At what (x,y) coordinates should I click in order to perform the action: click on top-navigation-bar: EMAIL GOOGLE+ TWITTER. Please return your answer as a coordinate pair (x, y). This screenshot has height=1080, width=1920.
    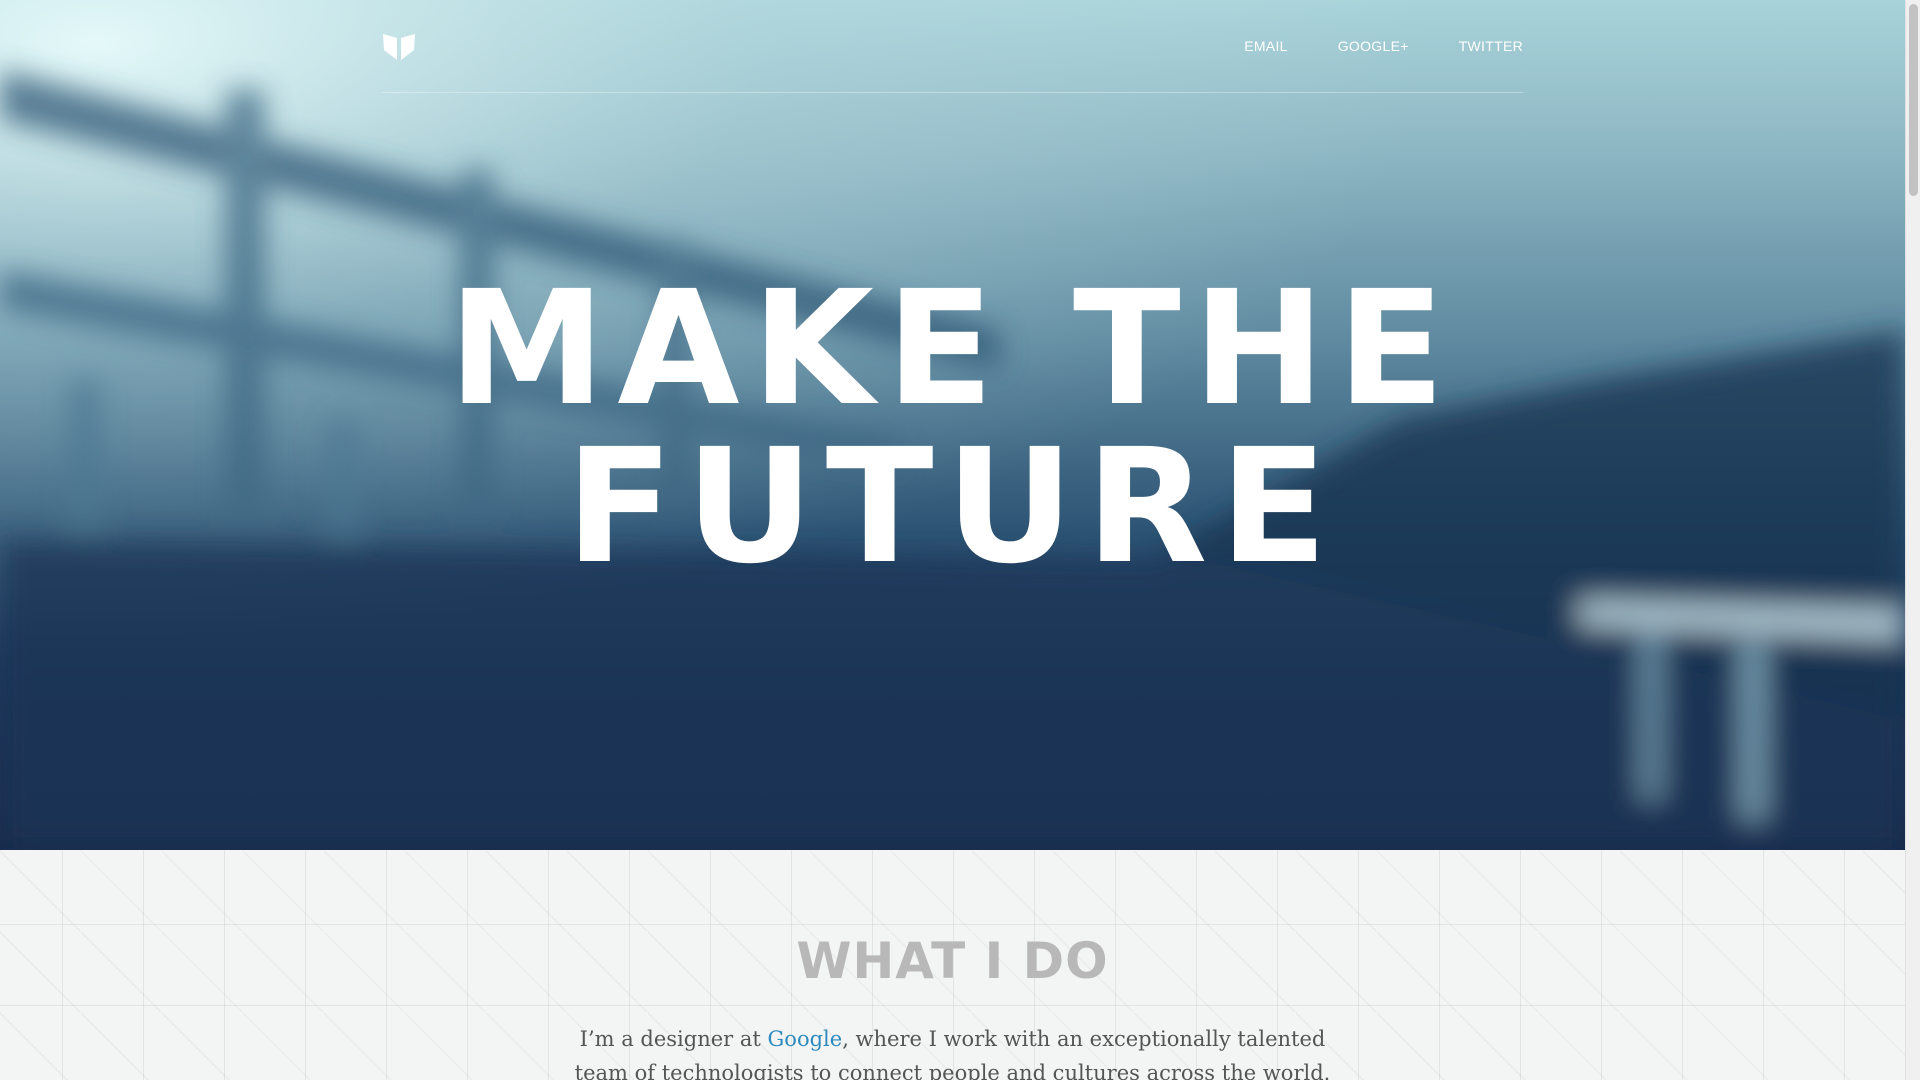
    Looking at the image, I should click on (952, 46).